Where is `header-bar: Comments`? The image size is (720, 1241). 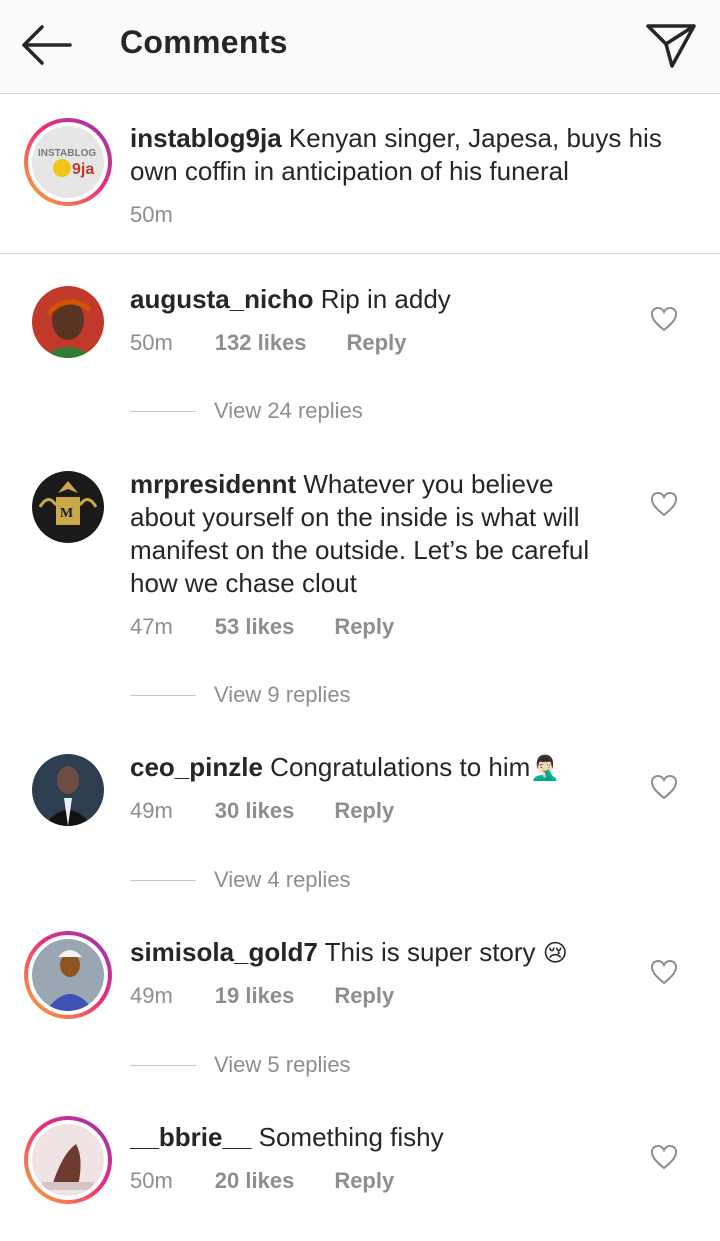 header-bar: Comments is located at coordinates (360, 47).